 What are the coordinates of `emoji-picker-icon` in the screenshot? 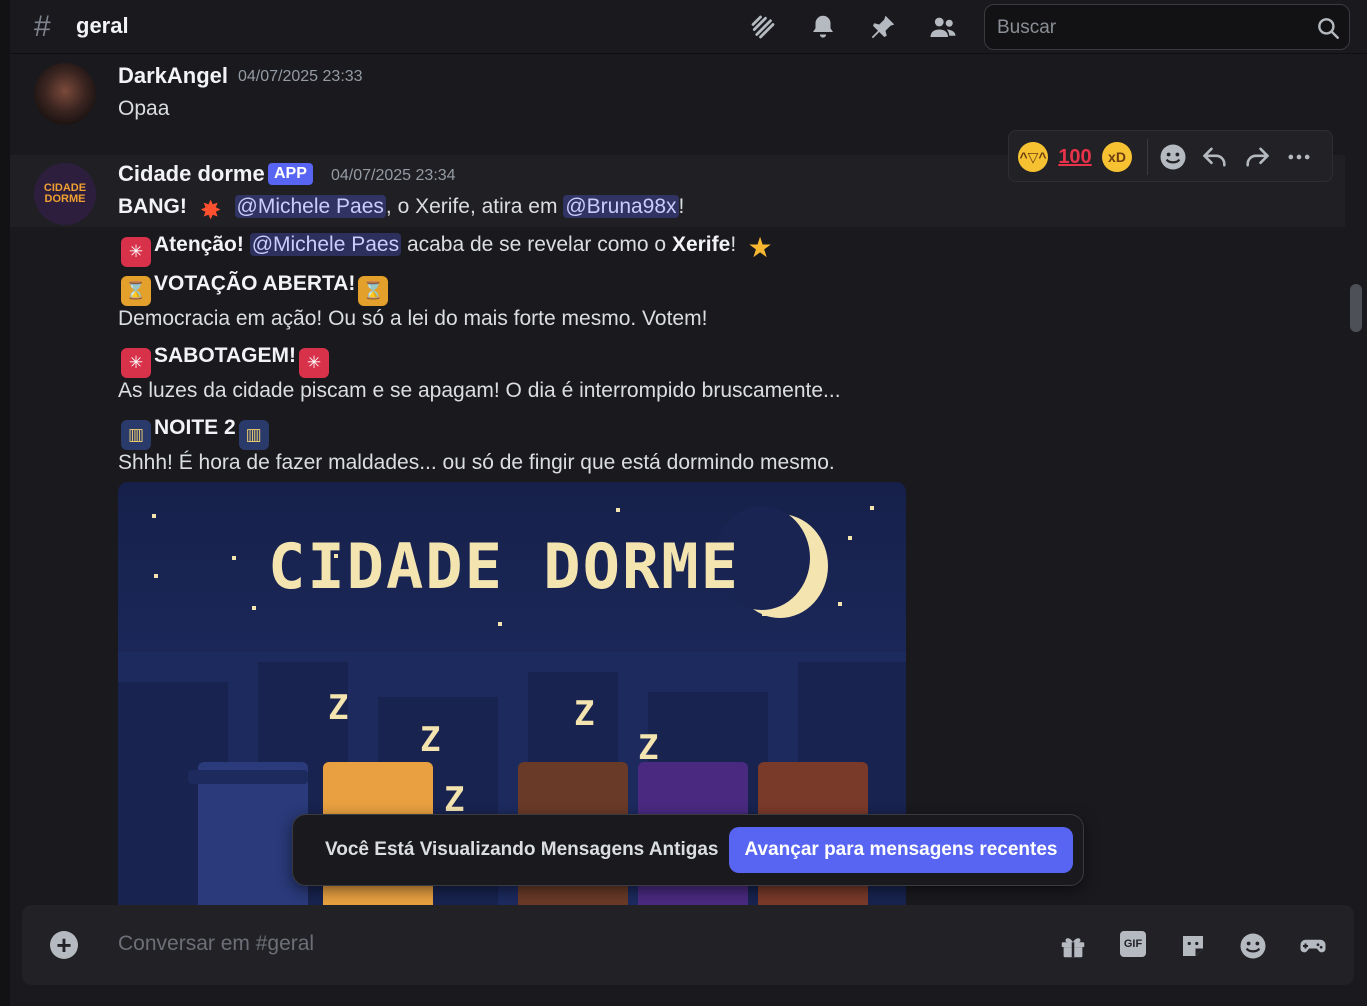 It's located at (1253, 946).